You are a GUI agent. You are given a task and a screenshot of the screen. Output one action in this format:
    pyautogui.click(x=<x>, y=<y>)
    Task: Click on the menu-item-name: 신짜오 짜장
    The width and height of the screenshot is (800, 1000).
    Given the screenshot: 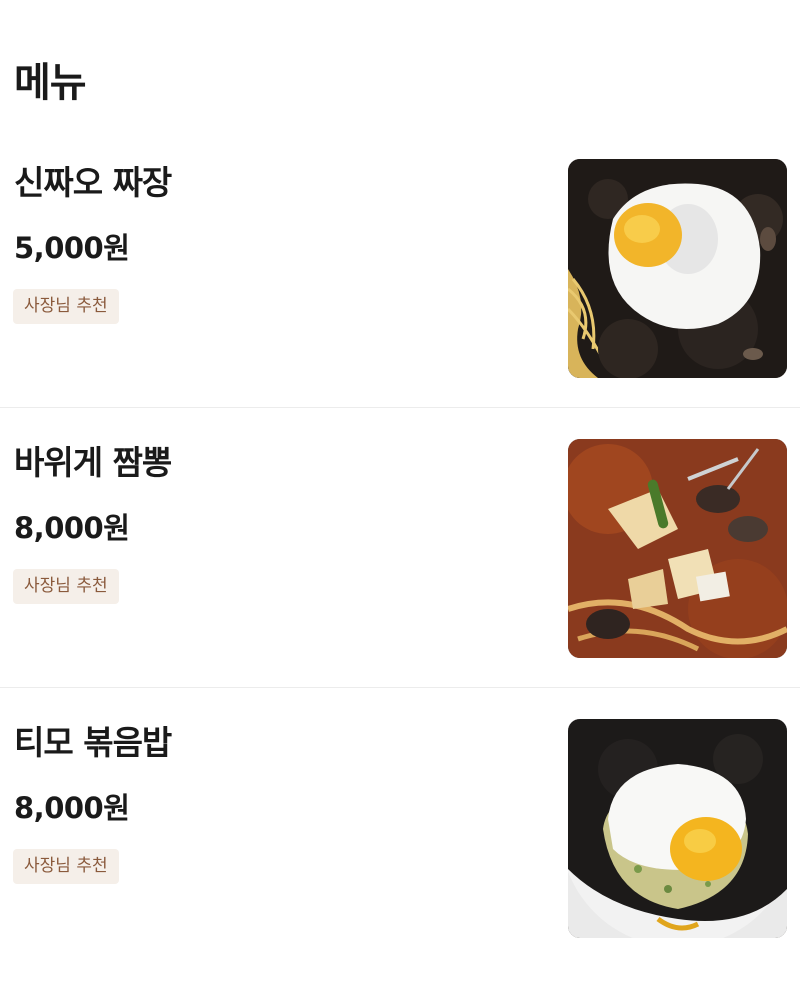 What is the action you would take?
    pyautogui.click(x=93, y=182)
    